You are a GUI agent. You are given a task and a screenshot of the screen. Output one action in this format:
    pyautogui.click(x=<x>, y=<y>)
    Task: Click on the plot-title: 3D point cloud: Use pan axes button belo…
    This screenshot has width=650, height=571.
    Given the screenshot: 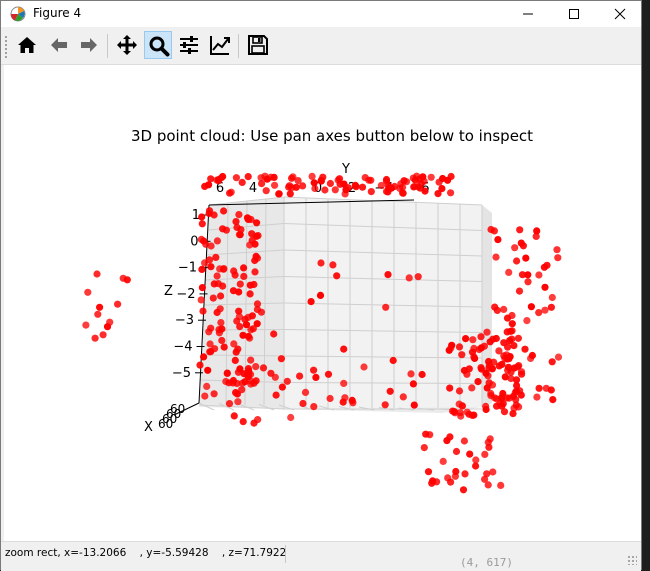 What is the action you would take?
    pyautogui.click(x=332, y=136)
    